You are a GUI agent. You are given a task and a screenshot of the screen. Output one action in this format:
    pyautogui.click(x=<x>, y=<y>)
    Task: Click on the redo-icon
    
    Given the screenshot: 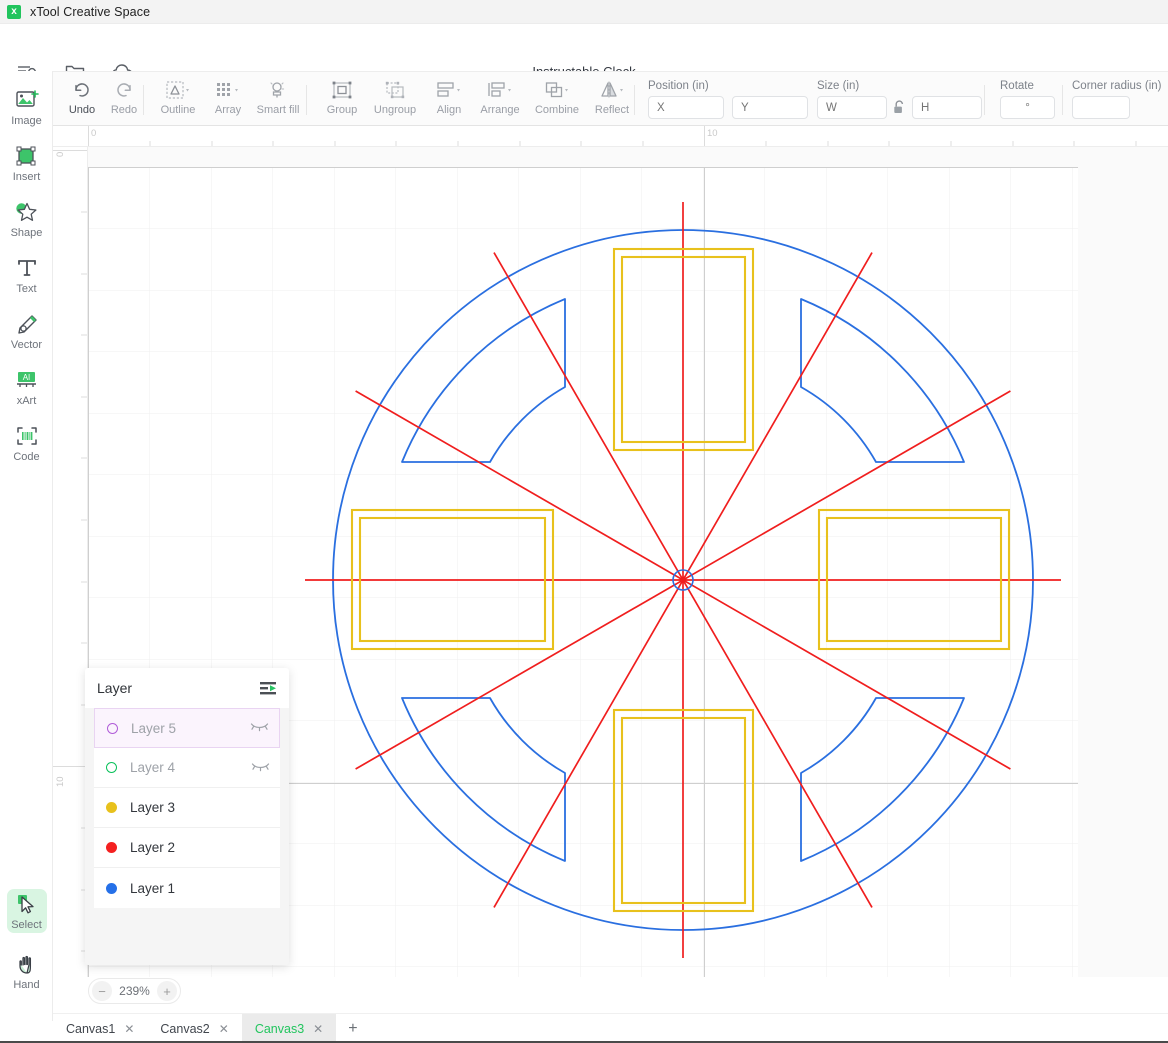 What is the action you would take?
    pyautogui.click(x=124, y=90)
    